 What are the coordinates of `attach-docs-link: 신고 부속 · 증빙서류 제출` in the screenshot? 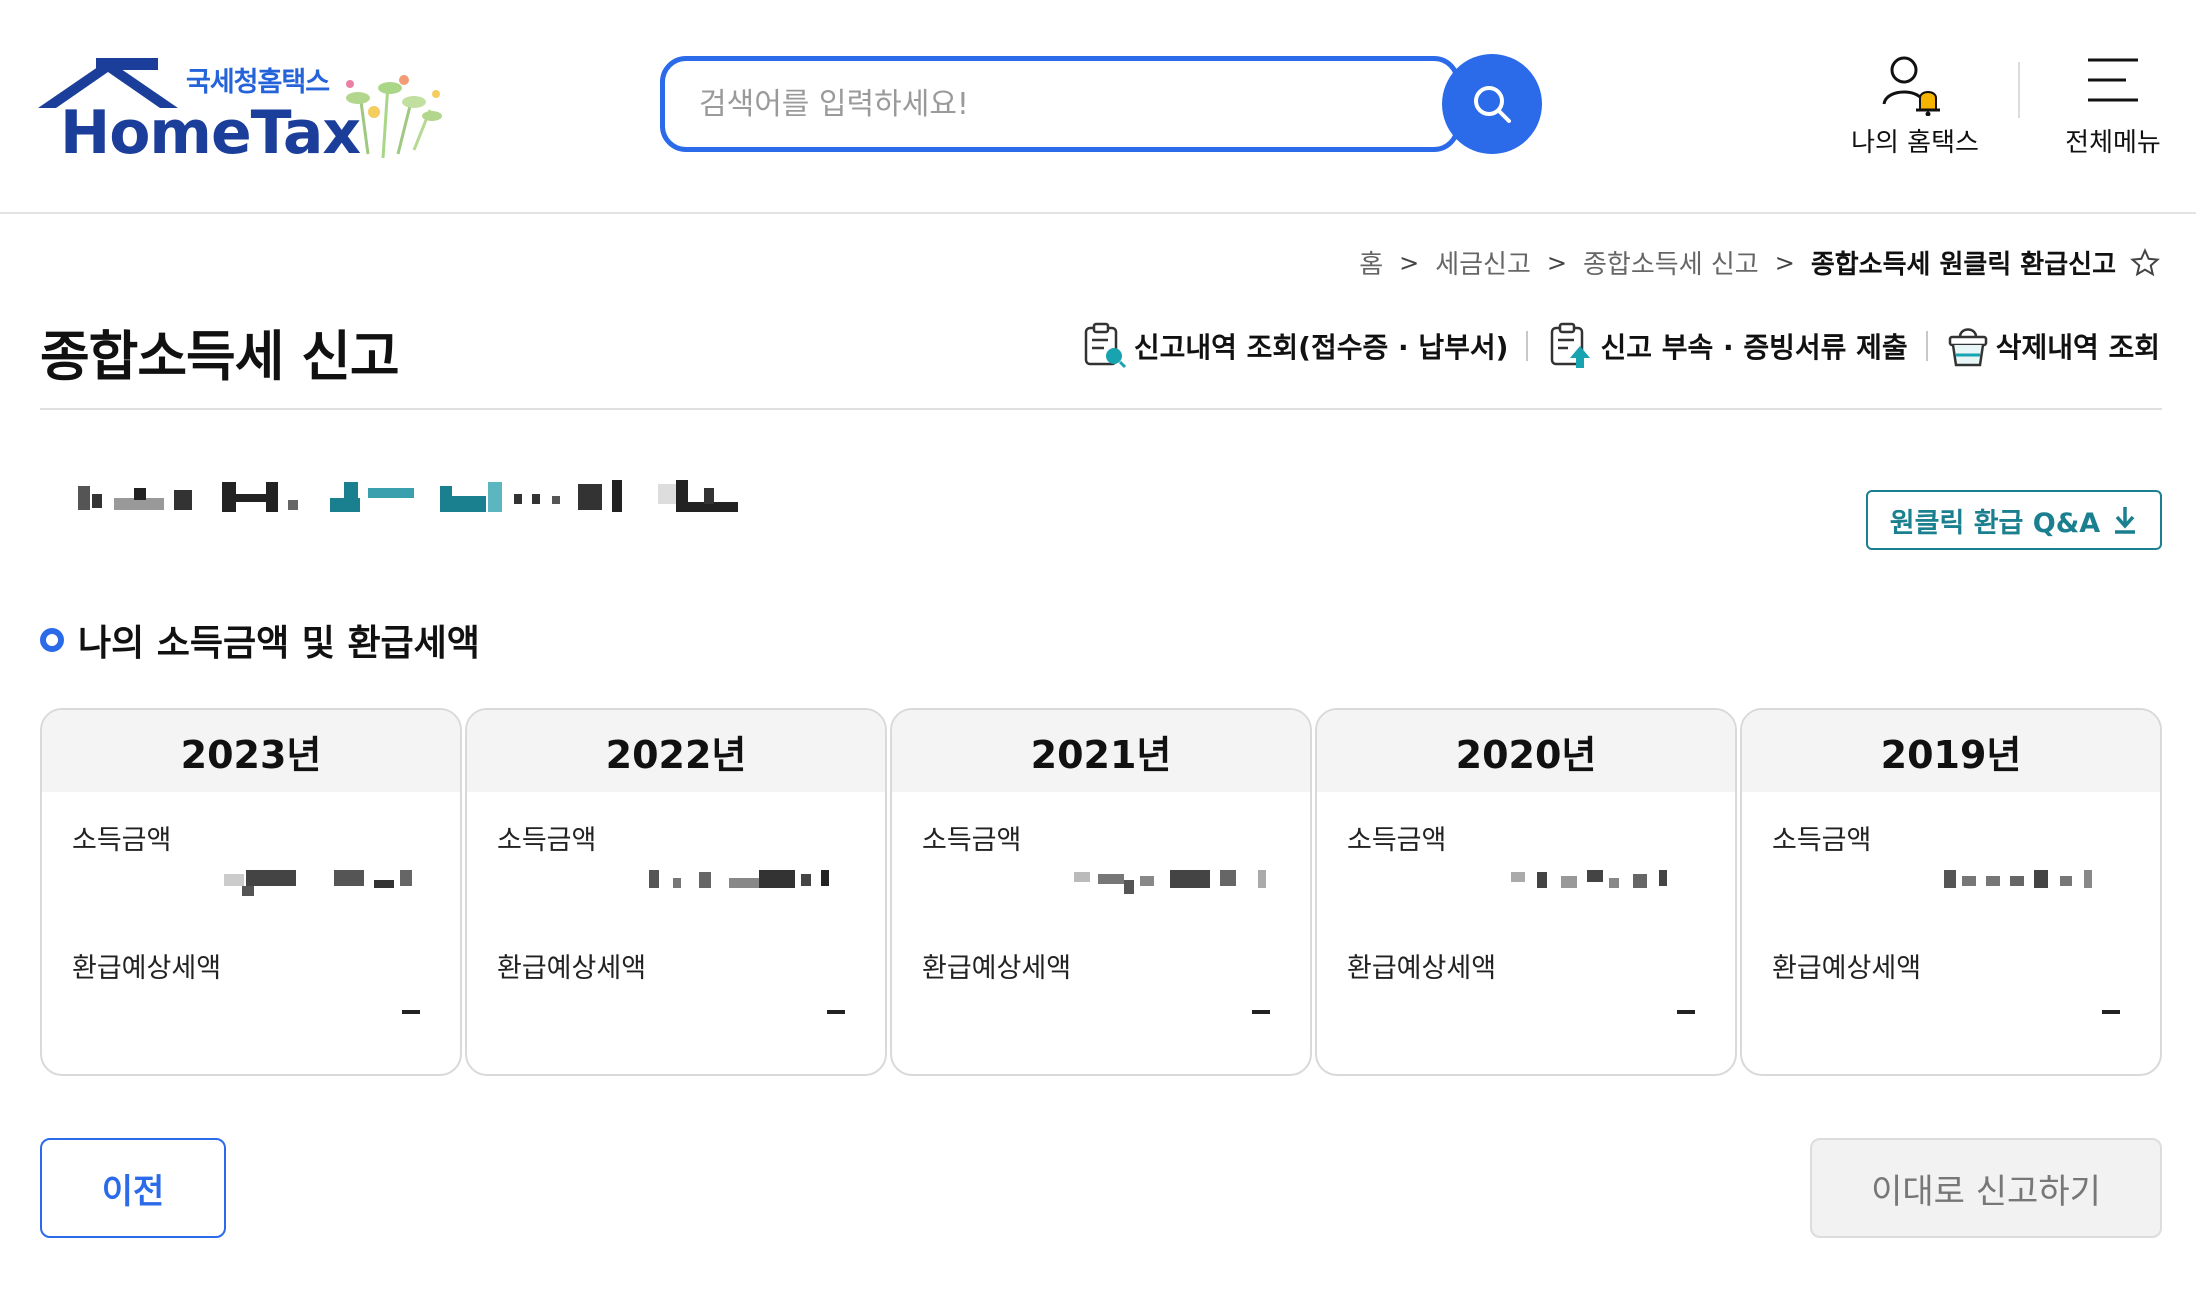 It's located at (1727, 346).